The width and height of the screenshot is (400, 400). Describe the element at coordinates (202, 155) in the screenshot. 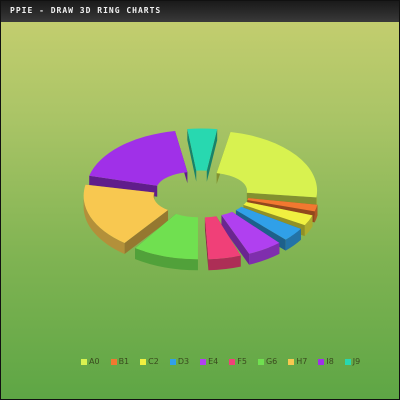

I see `ring-slice-j9` at that location.